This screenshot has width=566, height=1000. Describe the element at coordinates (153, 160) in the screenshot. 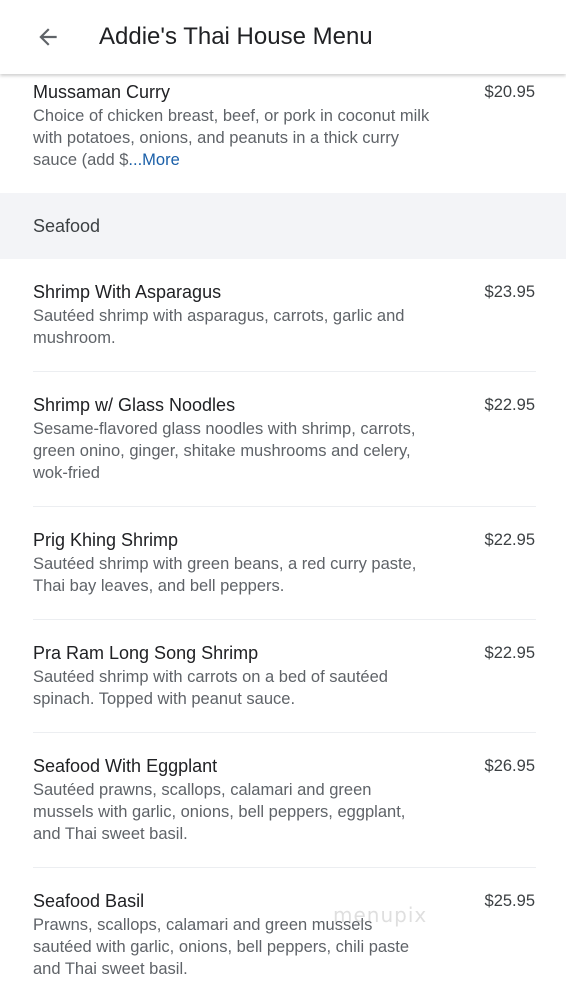

I see `more-link: ...More` at that location.